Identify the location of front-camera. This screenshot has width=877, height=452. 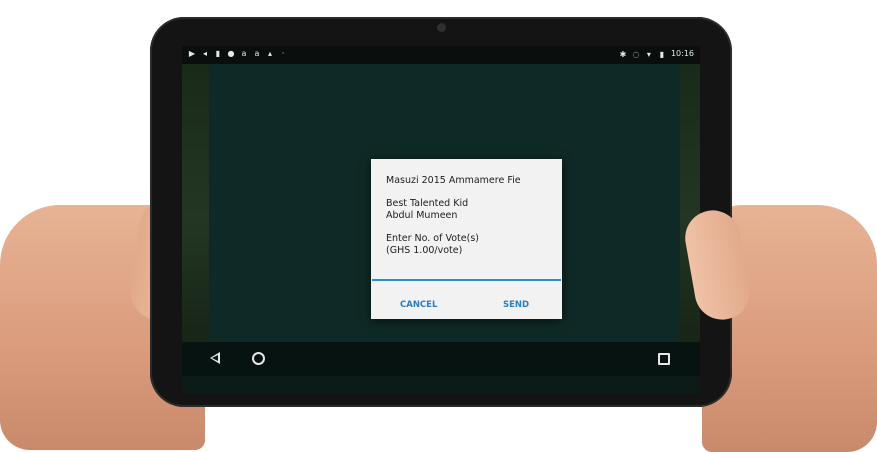
(441, 27).